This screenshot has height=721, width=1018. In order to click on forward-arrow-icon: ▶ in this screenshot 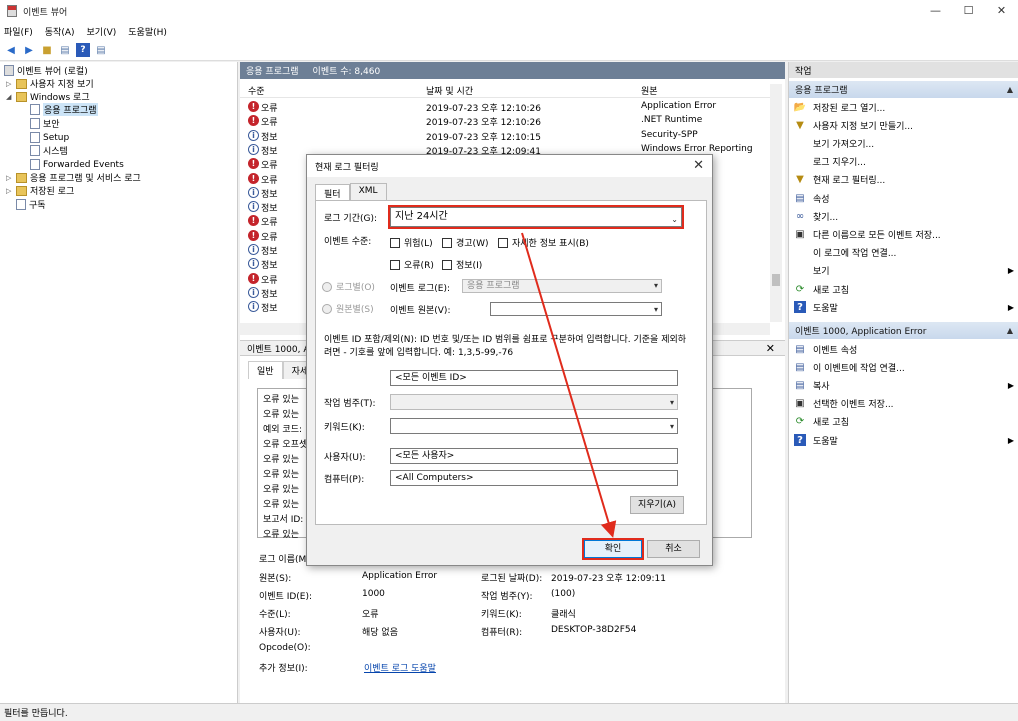, I will do `click(29, 50)`.